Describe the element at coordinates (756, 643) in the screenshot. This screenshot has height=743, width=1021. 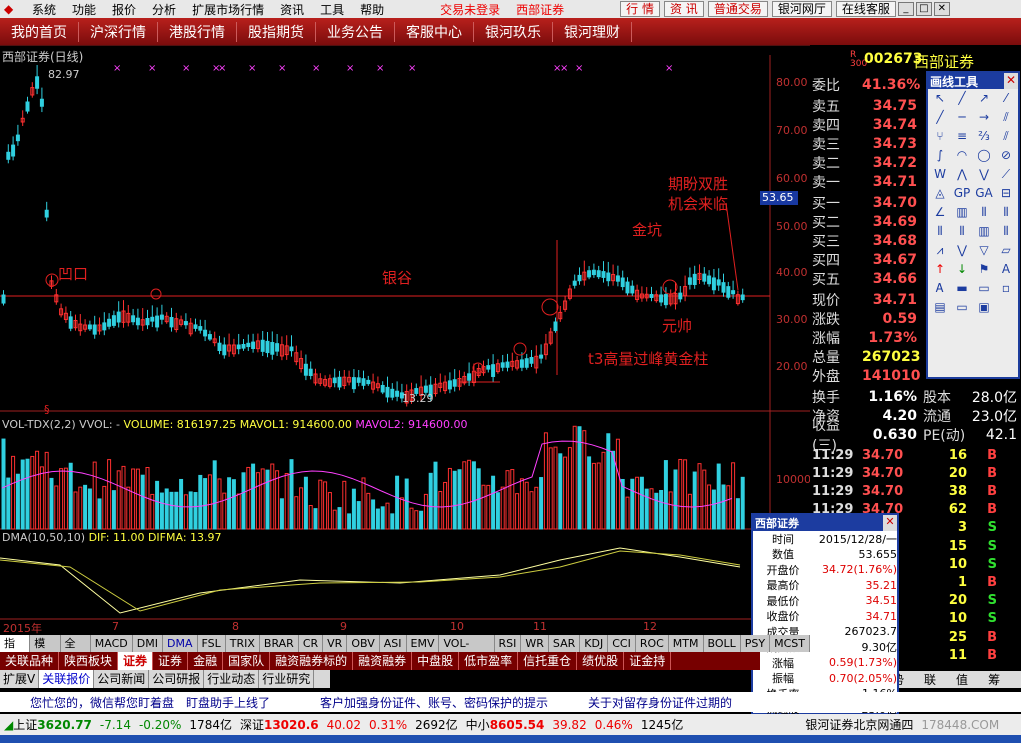
I see `tab-psy: PSY` at that location.